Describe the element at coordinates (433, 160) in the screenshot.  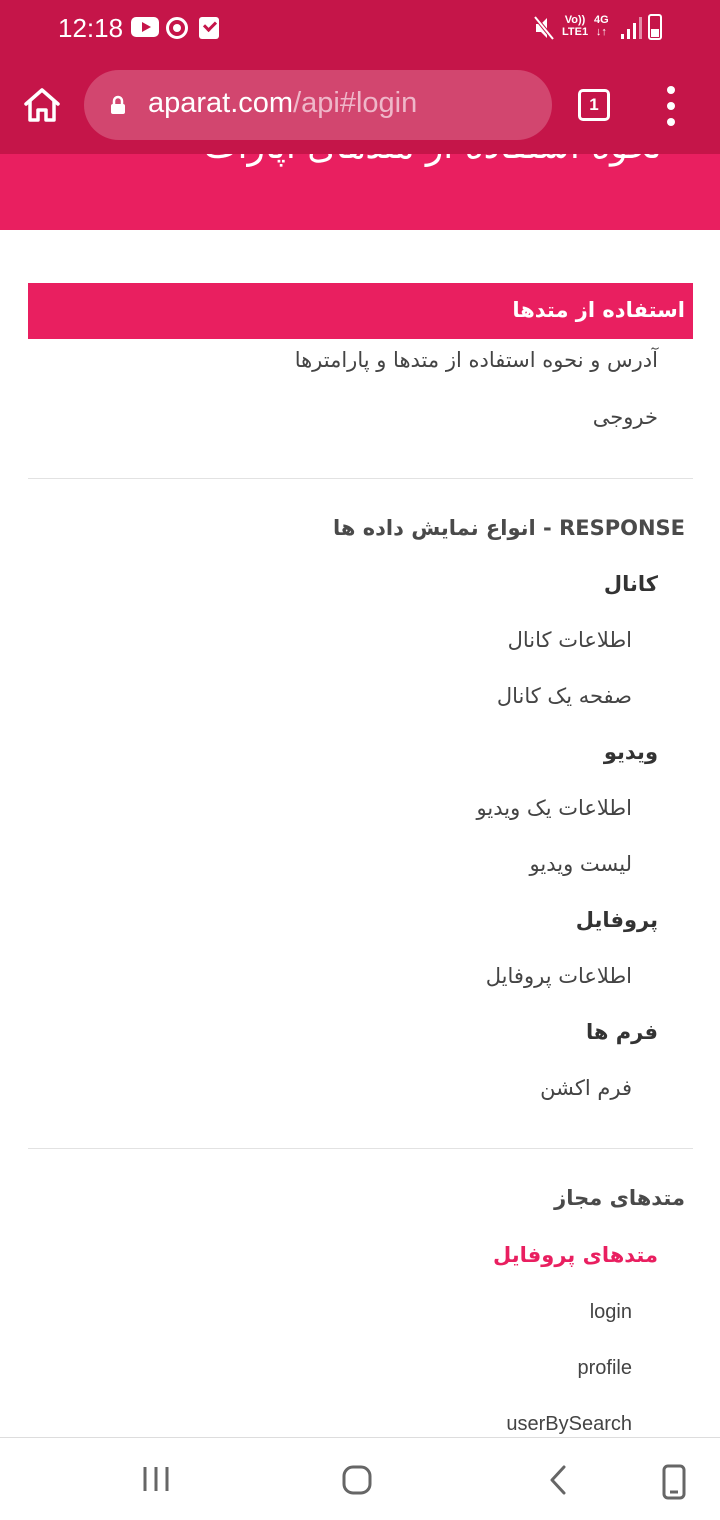
I see `page-title: نحوه استفاده از متدهای آپارات` at that location.